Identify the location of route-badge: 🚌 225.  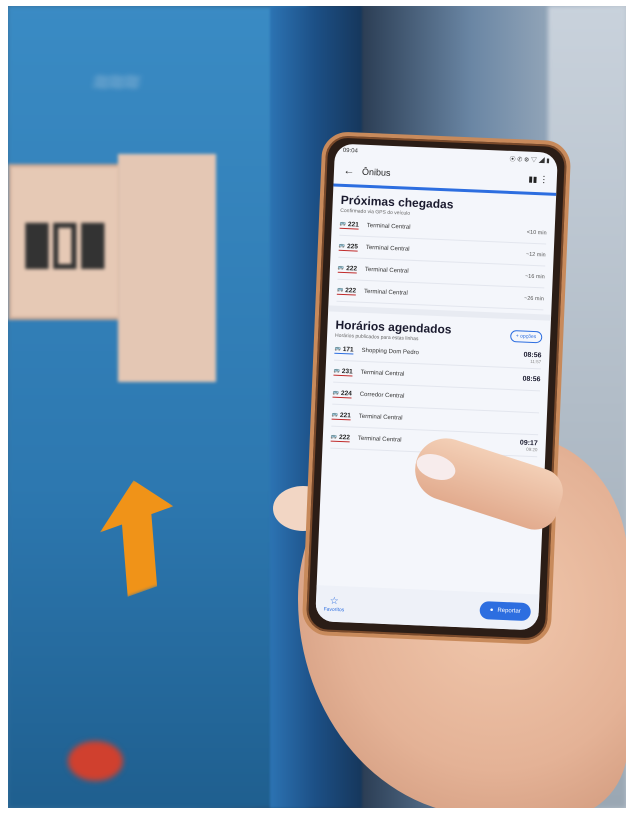
(348, 247).